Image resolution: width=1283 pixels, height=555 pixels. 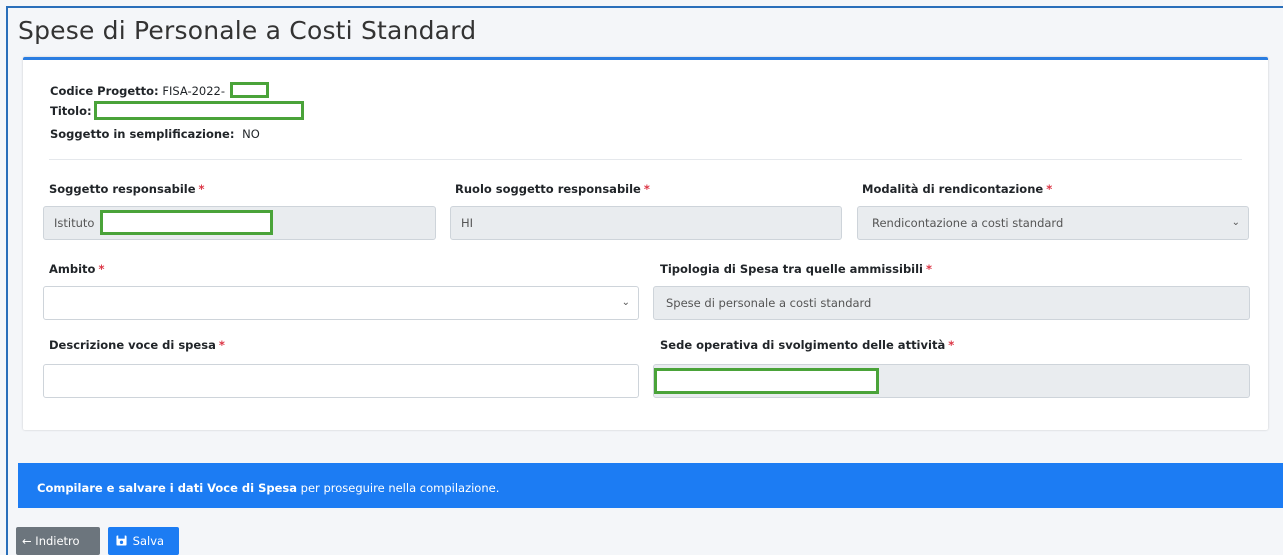 What do you see at coordinates (957, 189) in the screenshot?
I see `modalita-label: Modalità di rendicontazione *` at bounding box center [957, 189].